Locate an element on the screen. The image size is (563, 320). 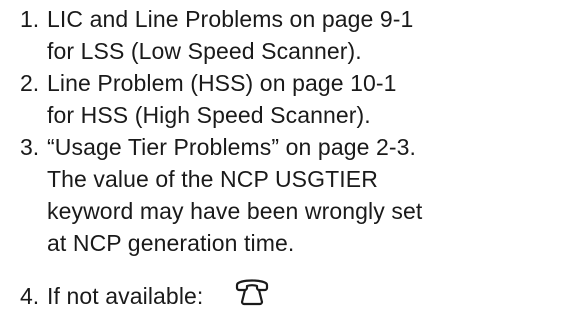
list-item-line: The value of the NCP USGTIER is located at coordinates (212, 179).